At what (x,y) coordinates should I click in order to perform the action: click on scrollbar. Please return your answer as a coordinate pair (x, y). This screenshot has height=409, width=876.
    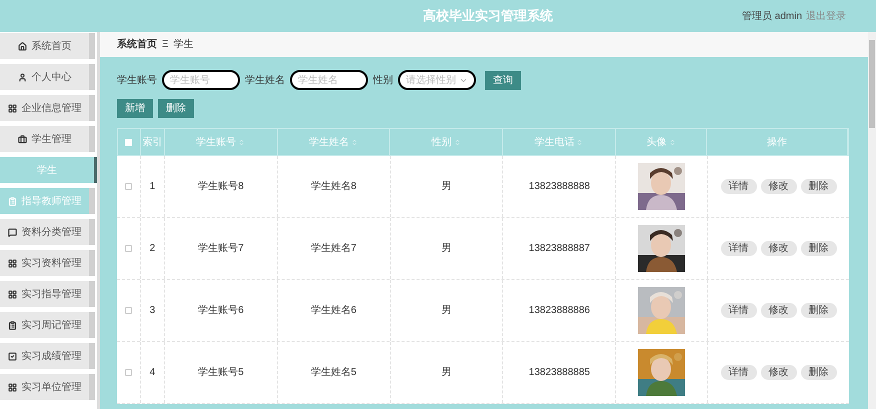
    Looking at the image, I should click on (872, 220).